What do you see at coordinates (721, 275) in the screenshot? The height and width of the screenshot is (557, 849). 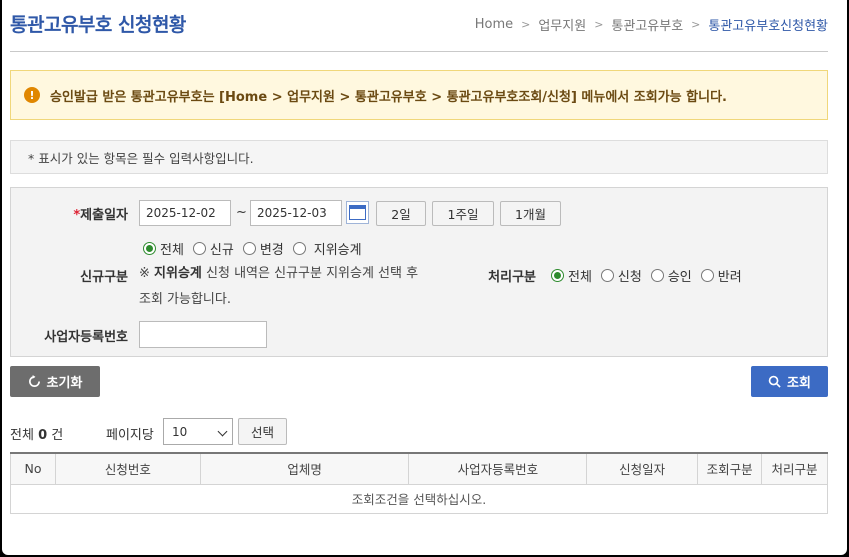 I see `process-type-option-reject: 반려` at bounding box center [721, 275].